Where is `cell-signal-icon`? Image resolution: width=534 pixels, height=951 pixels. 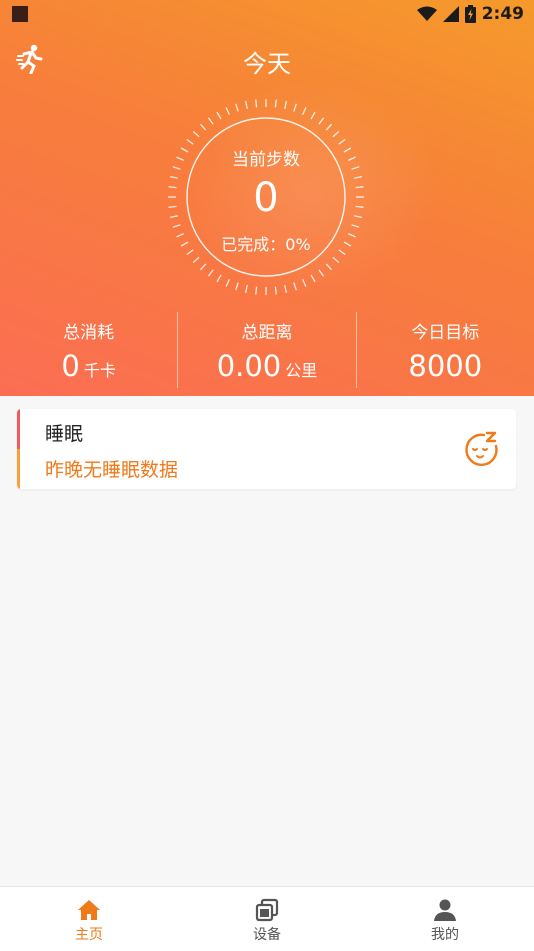
cell-signal-icon is located at coordinates (450, 14).